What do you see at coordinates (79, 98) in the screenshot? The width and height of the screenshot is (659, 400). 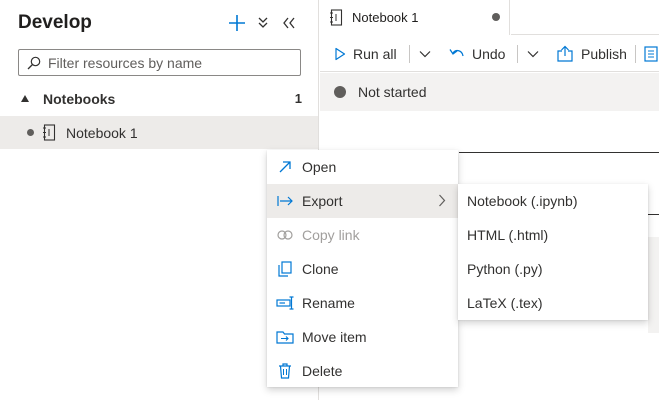 I see `group-label: Notebooks` at bounding box center [79, 98].